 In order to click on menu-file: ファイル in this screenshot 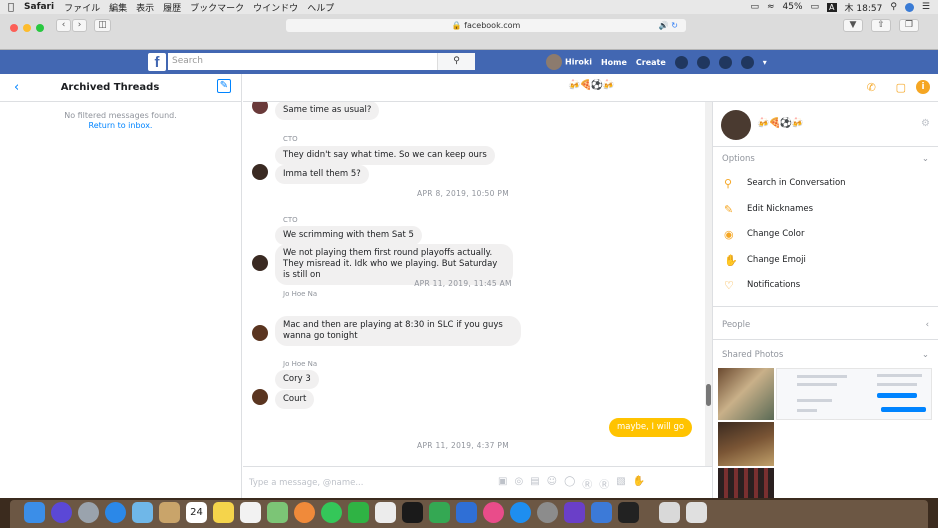, I will do `click(82, 7)`.